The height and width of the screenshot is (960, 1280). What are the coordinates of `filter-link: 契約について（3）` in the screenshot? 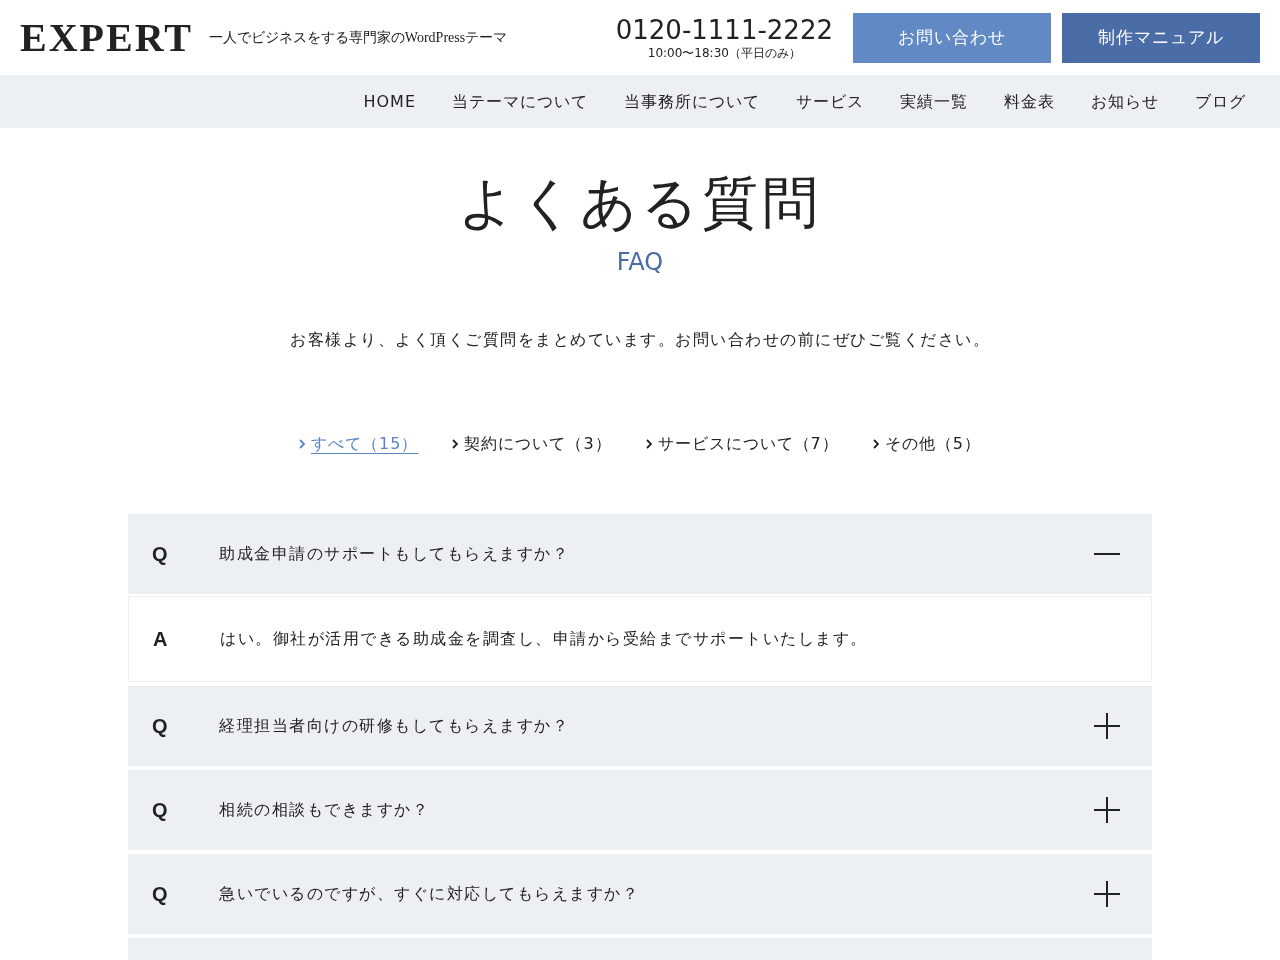 It's located at (532, 445).